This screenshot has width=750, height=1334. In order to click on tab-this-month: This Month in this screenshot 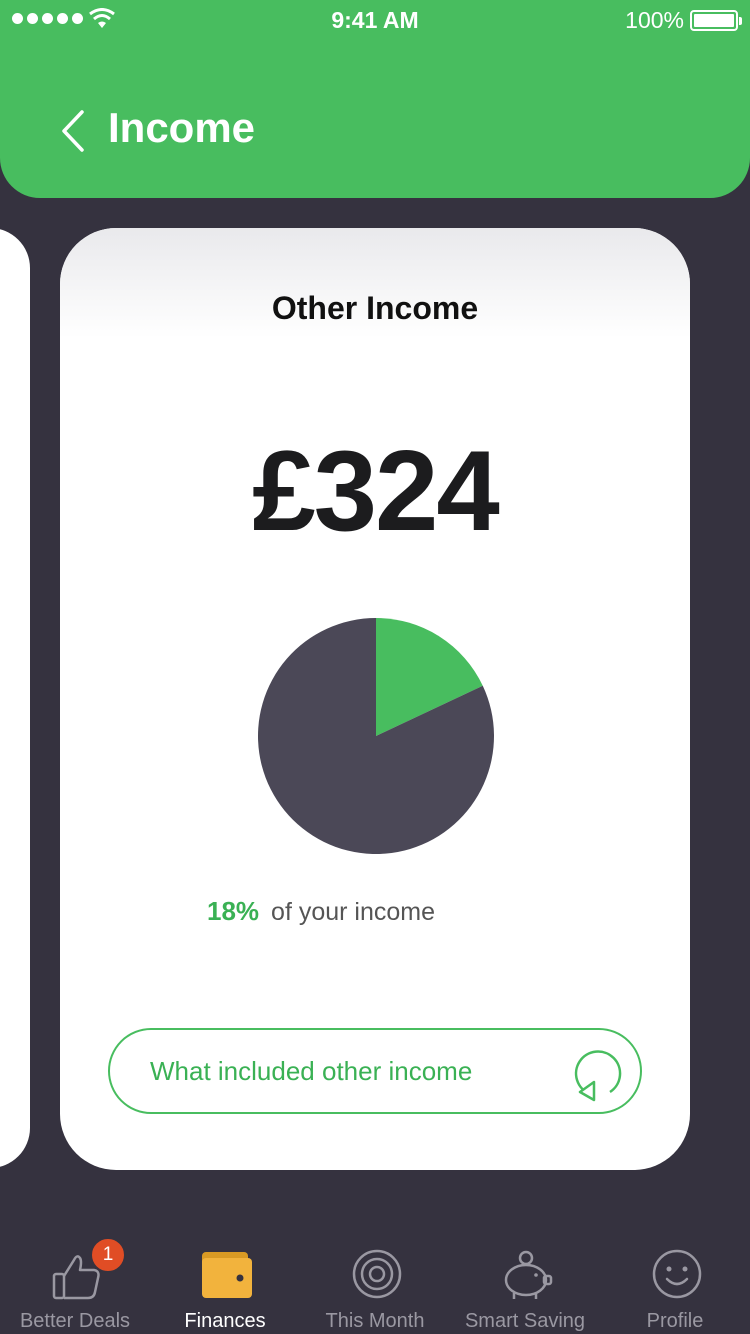, I will do `click(375, 1282)`.